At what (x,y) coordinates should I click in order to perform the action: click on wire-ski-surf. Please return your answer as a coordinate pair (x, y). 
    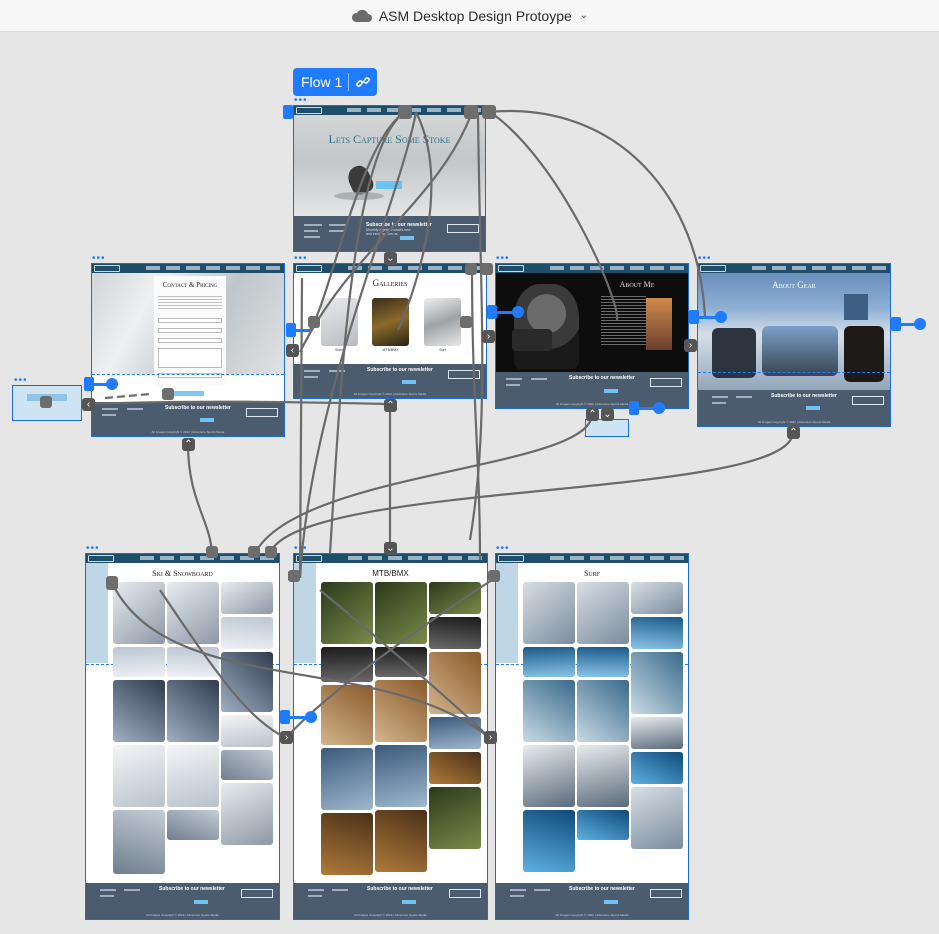
    Looking at the image, I should click on (301, 660).